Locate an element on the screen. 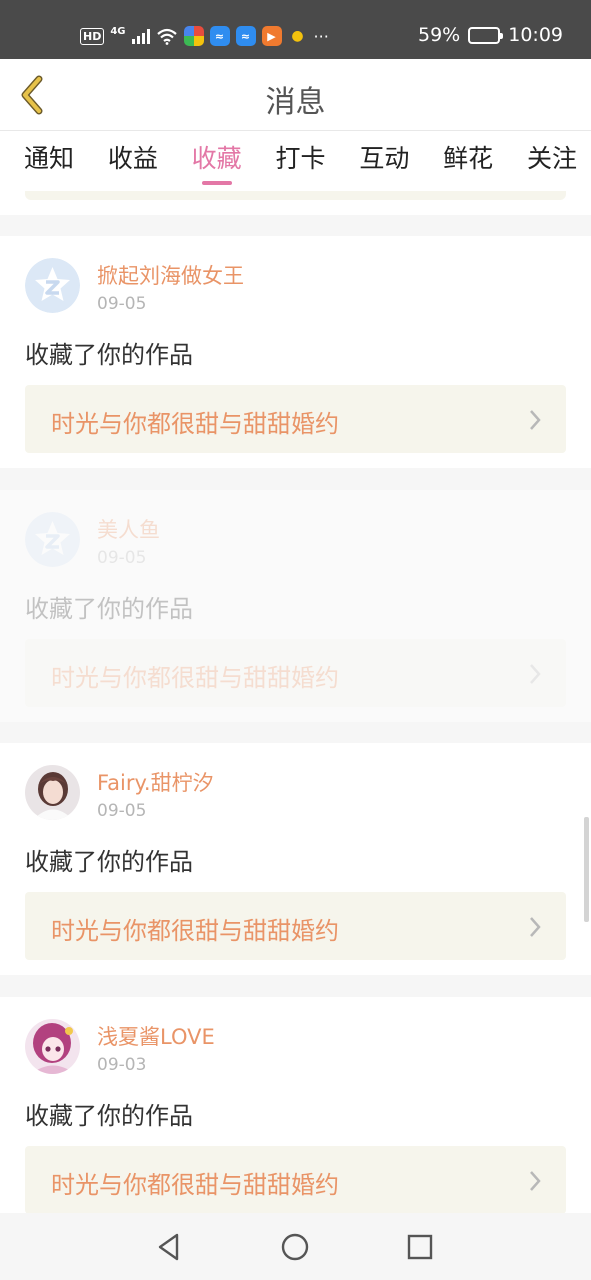 The width and height of the screenshot is (591, 1280). tab-bar: 通知 收益 收藏 打卡 互动 鲜花 关注 is located at coordinates (295, 161).